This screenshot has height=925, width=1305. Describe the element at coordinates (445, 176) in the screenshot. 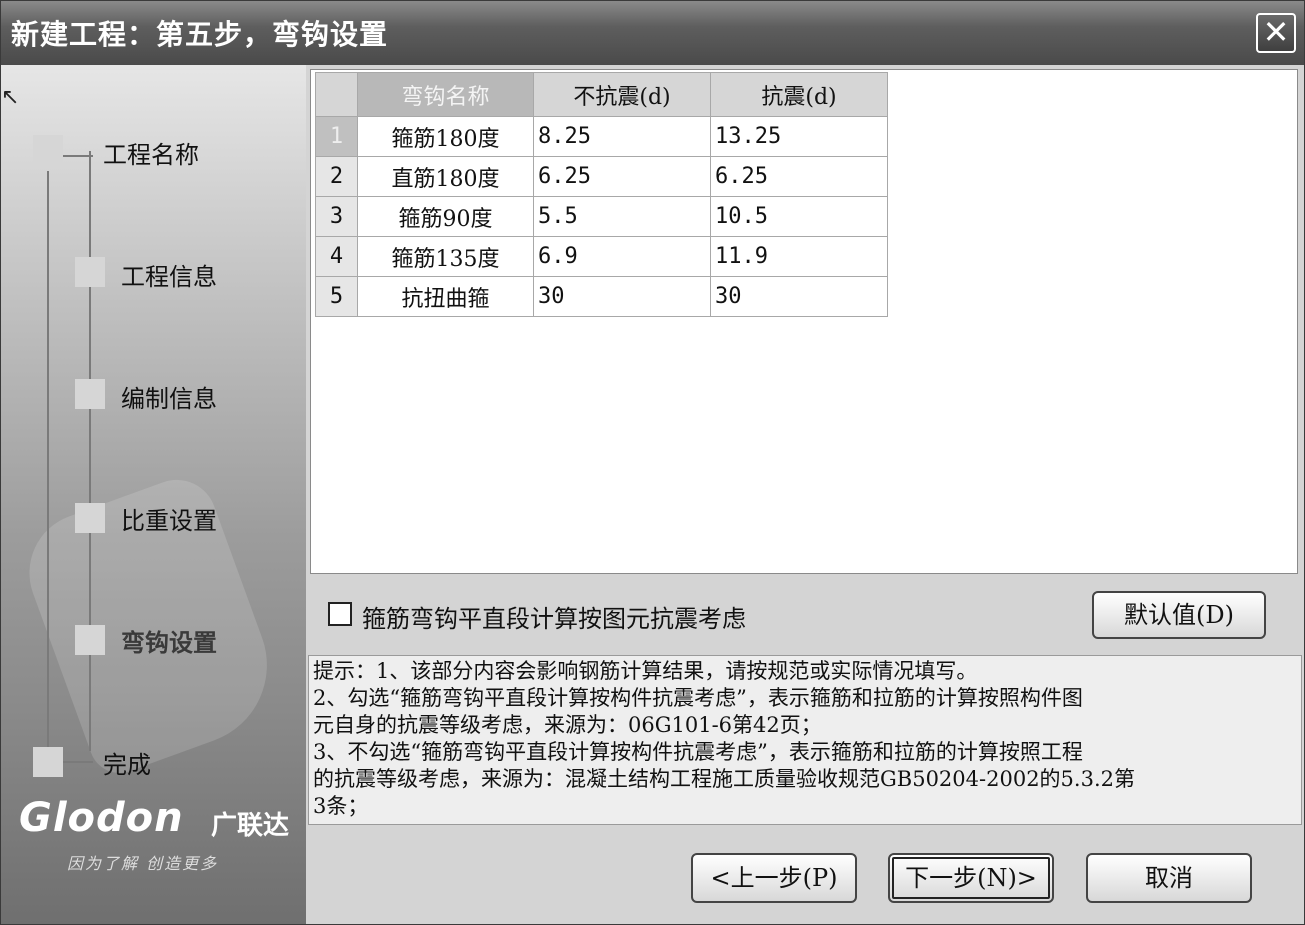

I see `cell-hook-name: 直筋180度` at that location.